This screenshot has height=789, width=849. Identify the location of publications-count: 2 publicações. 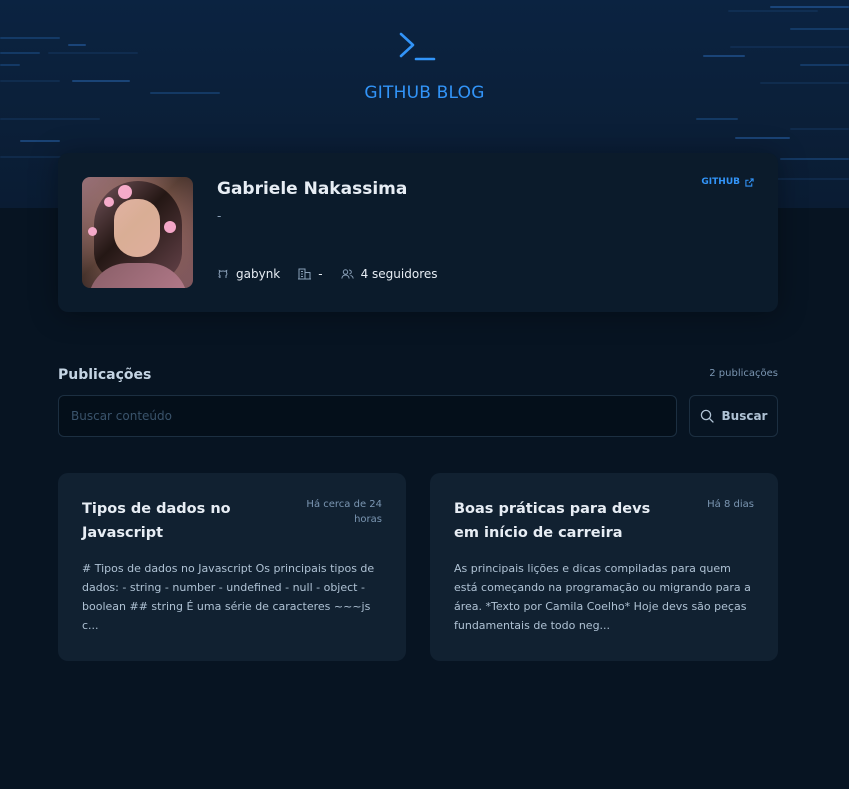
(743, 373).